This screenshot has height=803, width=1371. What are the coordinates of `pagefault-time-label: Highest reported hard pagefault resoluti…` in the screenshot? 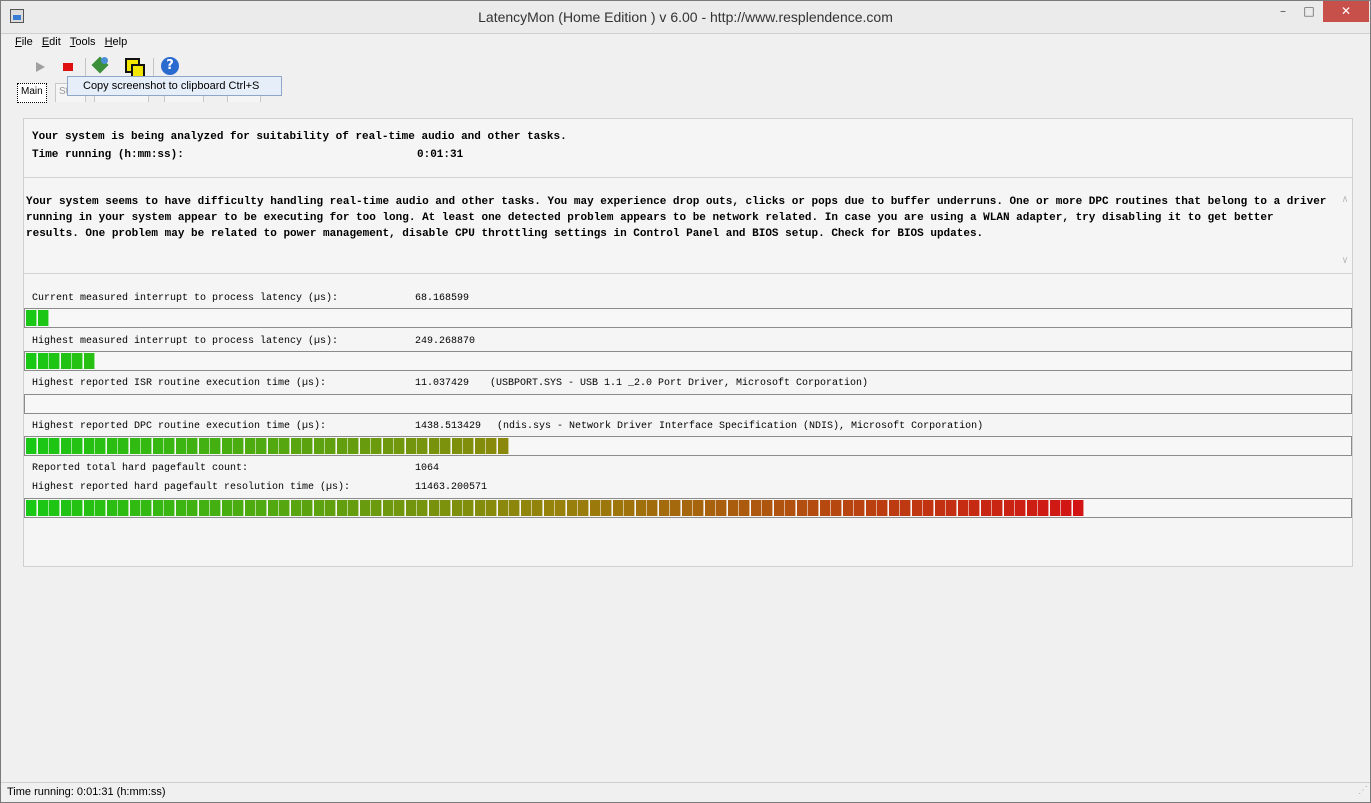 It's located at (191, 487).